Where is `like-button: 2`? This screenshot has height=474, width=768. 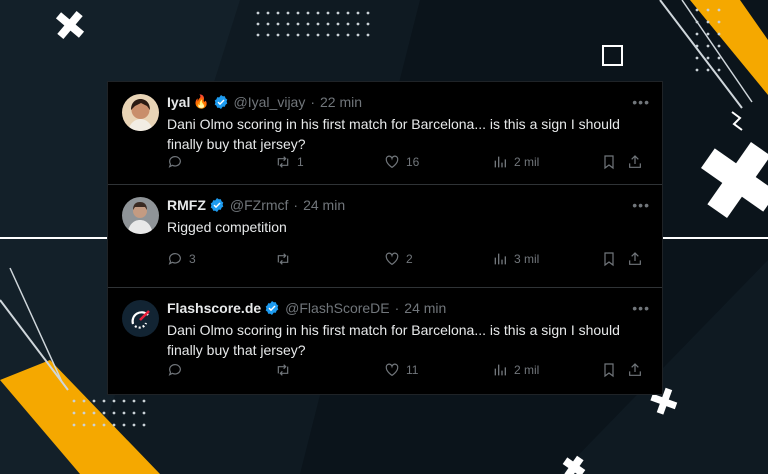
like-button: 2 is located at coordinates (398, 259).